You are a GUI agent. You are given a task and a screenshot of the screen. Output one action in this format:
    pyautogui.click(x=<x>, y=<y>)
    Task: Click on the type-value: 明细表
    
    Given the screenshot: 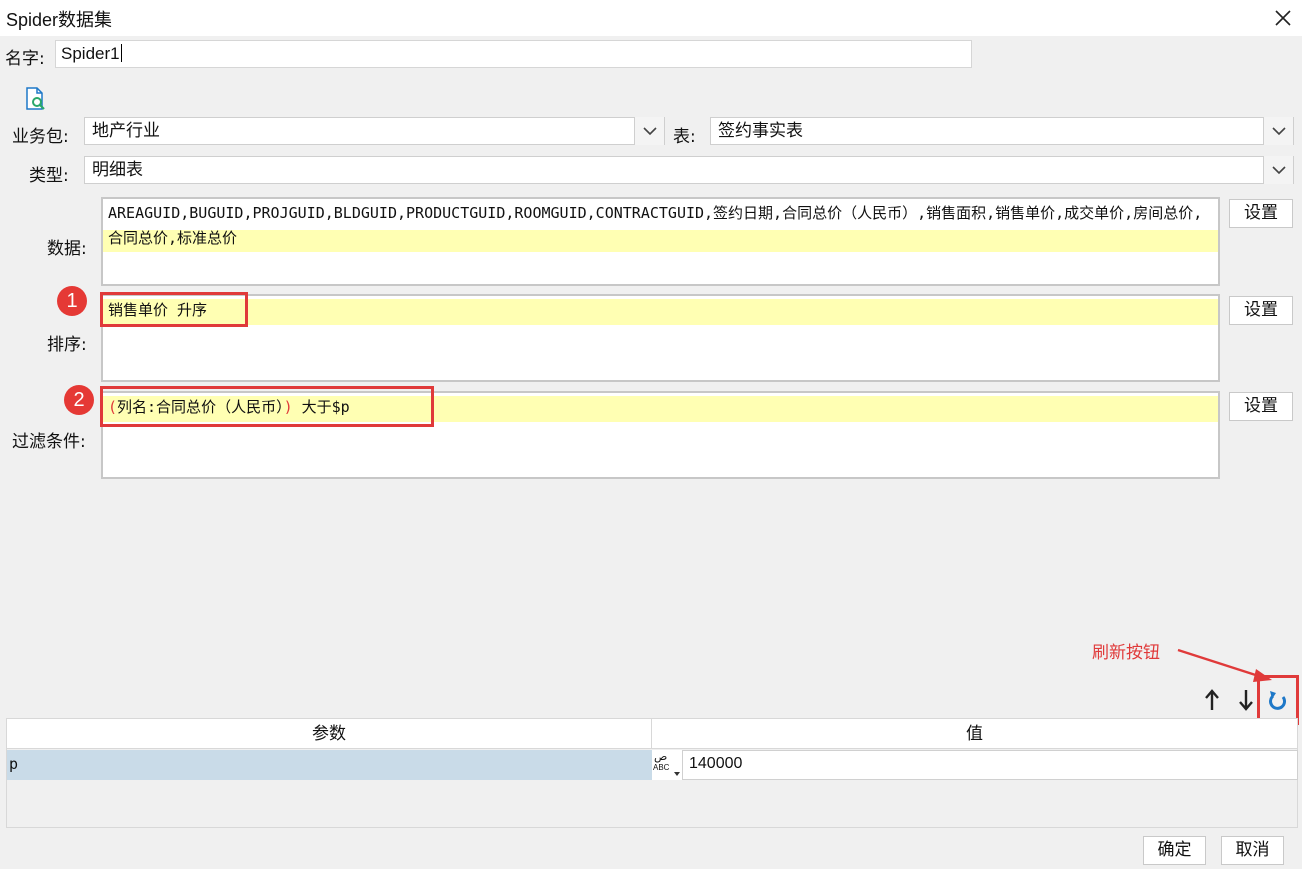 What is the action you would take?
    pyautogui.click(x=117, y=170)
    